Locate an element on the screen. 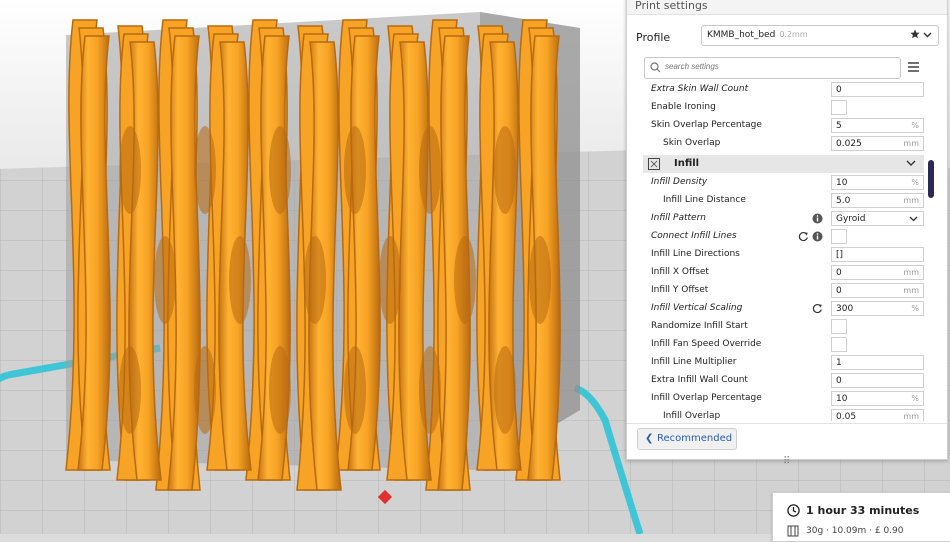 Image resolution: width=950 pixels, height=542 pixels. setting-row: Enable Ironing is located at coordinates (777, 108).